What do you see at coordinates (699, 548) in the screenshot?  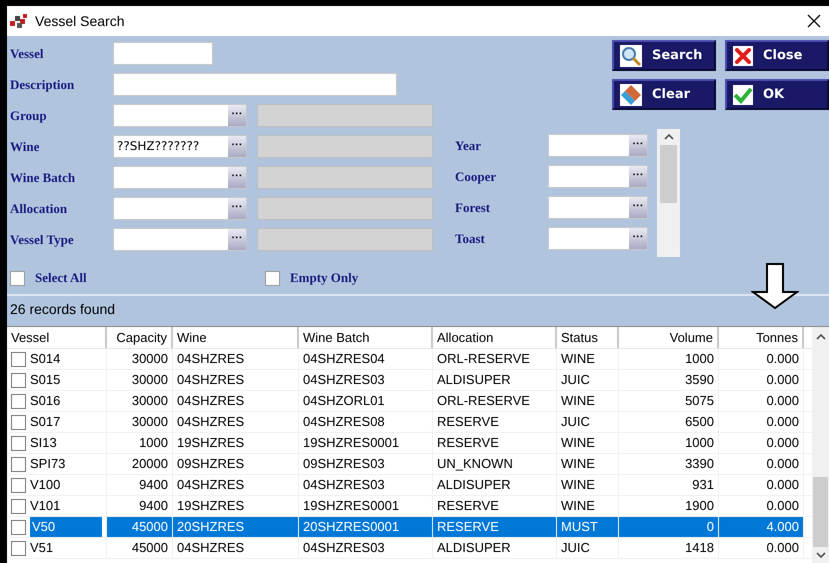 I see `table-cell-text: 1418` at bounding box center [699, 548].